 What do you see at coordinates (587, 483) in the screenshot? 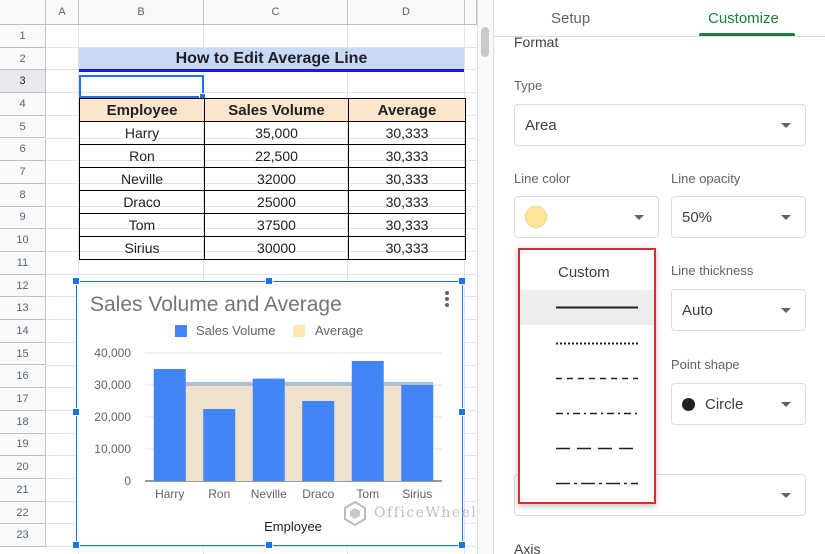
I see `dash-option-long-dash-dot` at bounding box center [587, 483].